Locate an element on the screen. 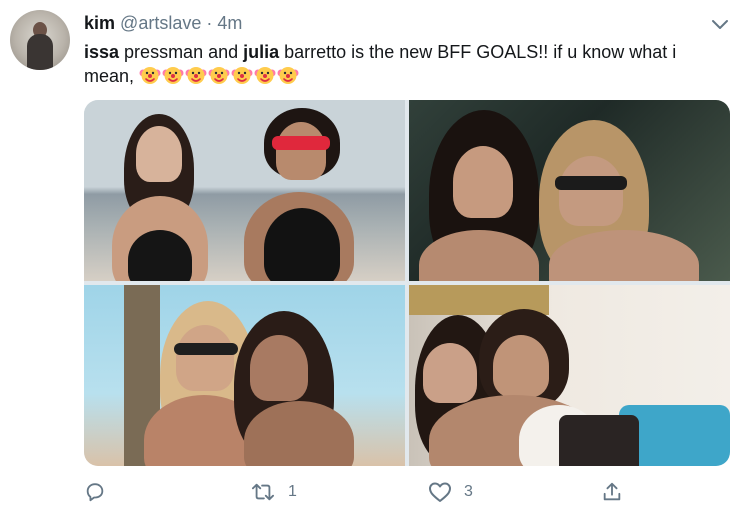  retweet-count: 1 is located at coordinates (292, 491).